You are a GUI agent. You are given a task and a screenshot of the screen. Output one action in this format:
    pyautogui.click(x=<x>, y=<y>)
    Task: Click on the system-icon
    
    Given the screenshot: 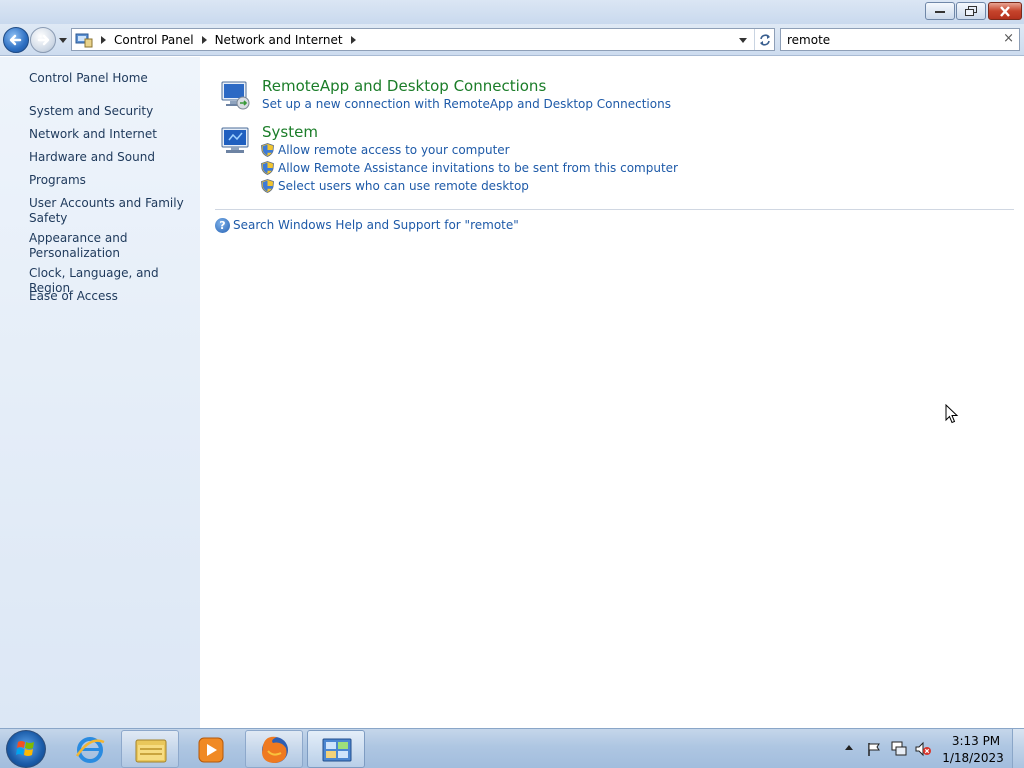 What is the action you would take?
    pyautogui.click(x=235, y=140)
    